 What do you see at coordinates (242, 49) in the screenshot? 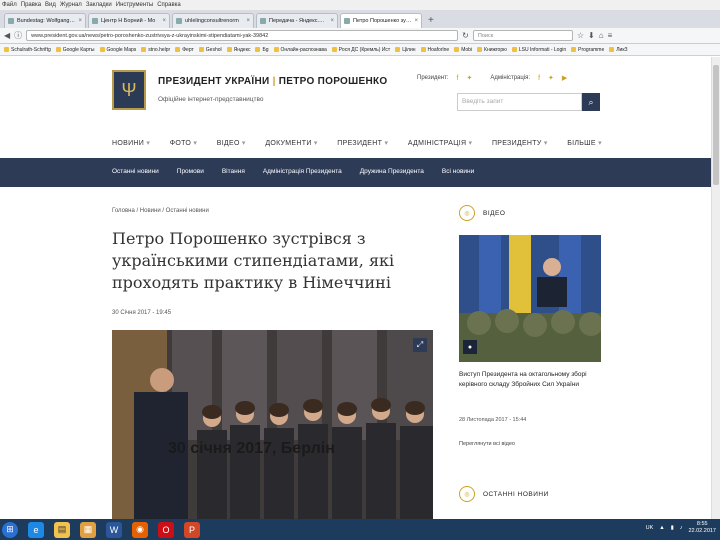
I see `bookmark-label: Яндекс` at bounding box center [242, 49].